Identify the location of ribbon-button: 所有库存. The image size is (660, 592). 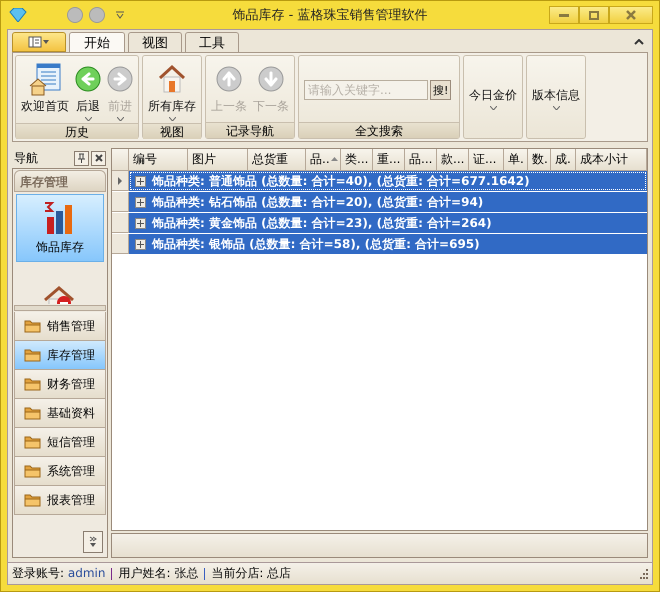
(172, 89).